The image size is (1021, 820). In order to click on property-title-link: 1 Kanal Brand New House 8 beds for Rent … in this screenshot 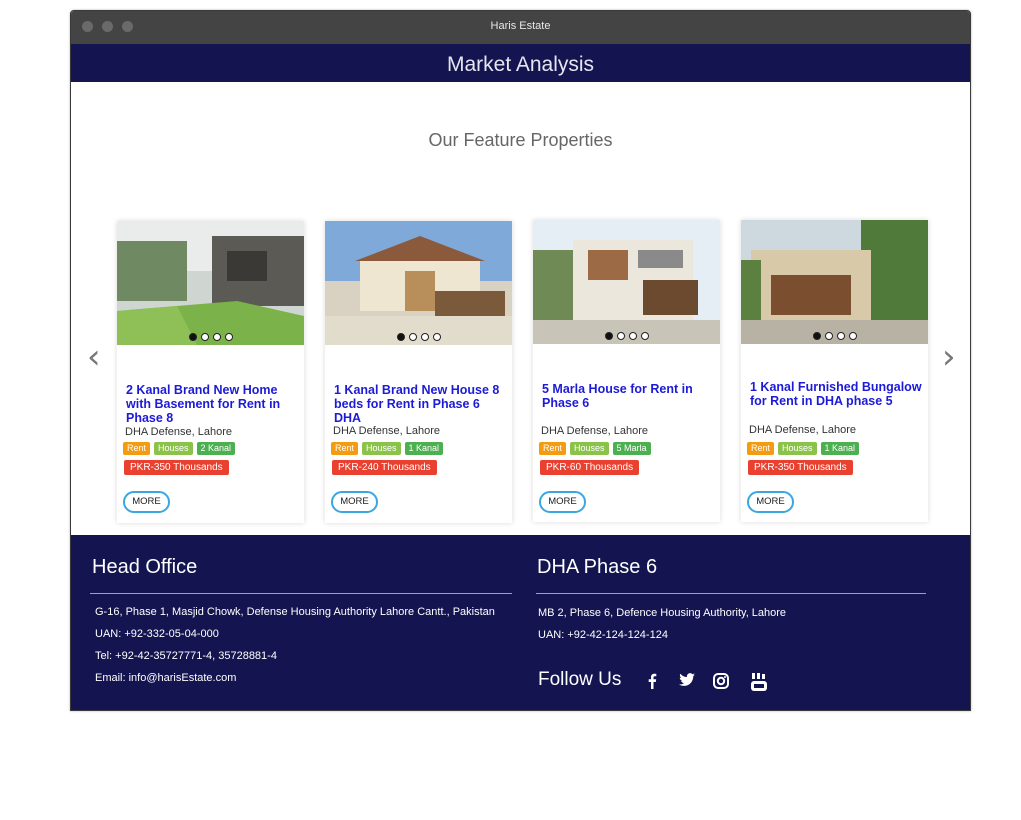, I will do `click(420, 404)`.